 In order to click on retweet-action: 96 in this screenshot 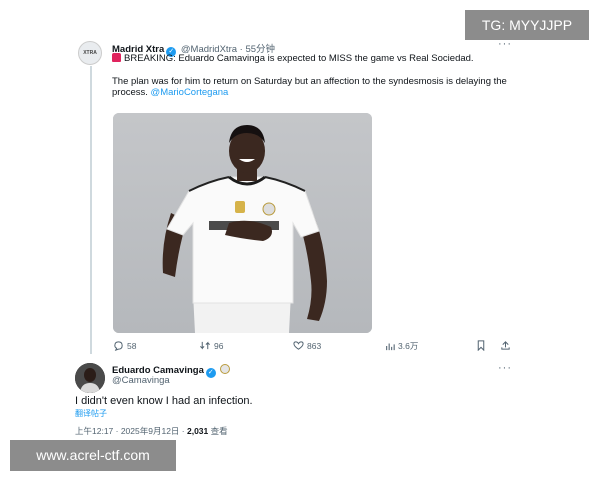, I will do `click(211, 345)`.